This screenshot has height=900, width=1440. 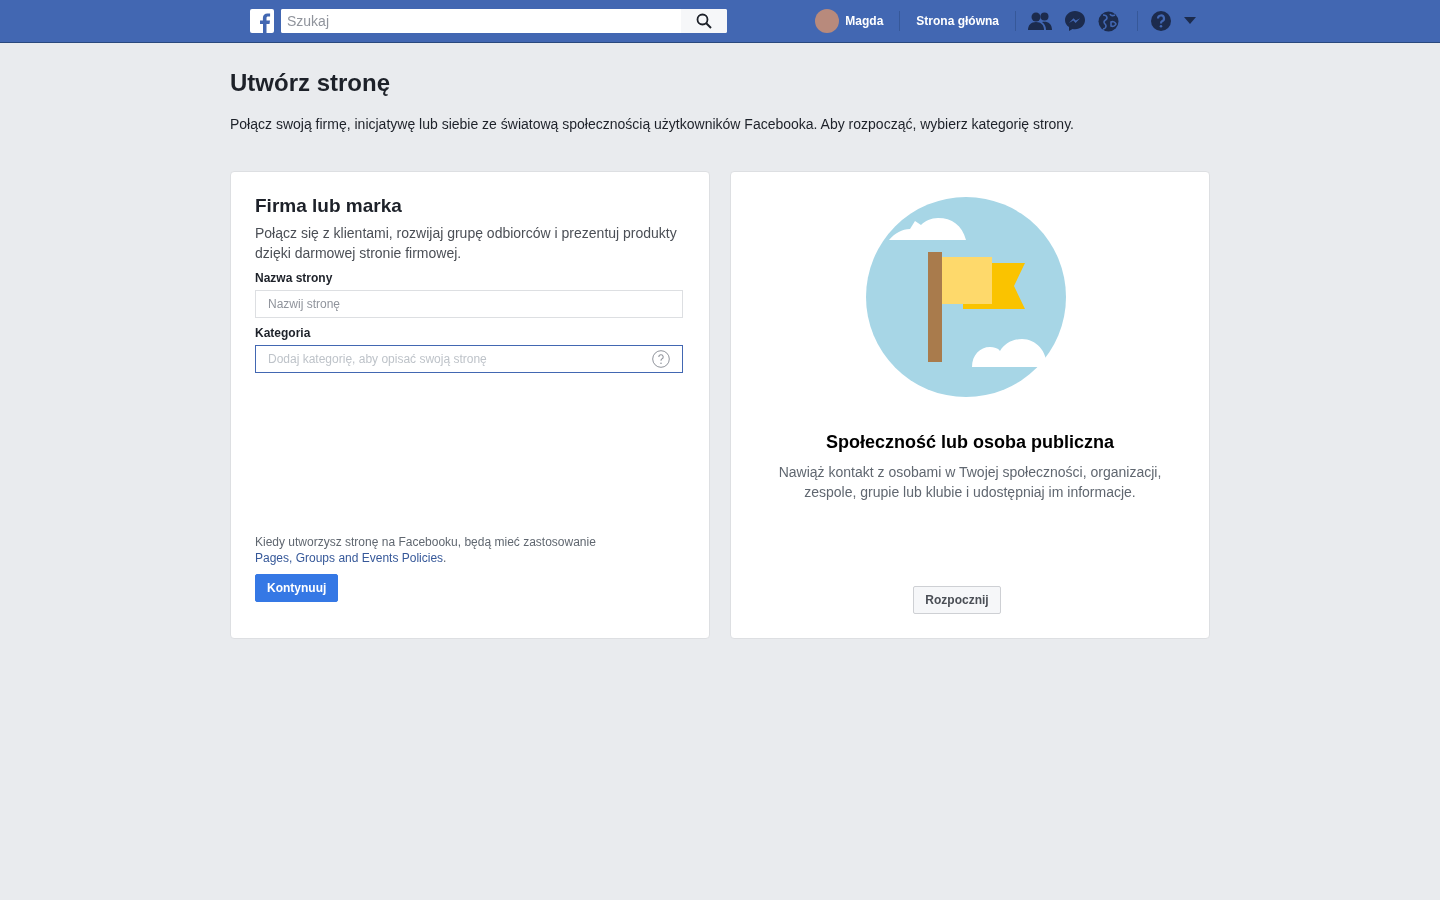 I want to click on logo-icon, so click(x=262, y=21).